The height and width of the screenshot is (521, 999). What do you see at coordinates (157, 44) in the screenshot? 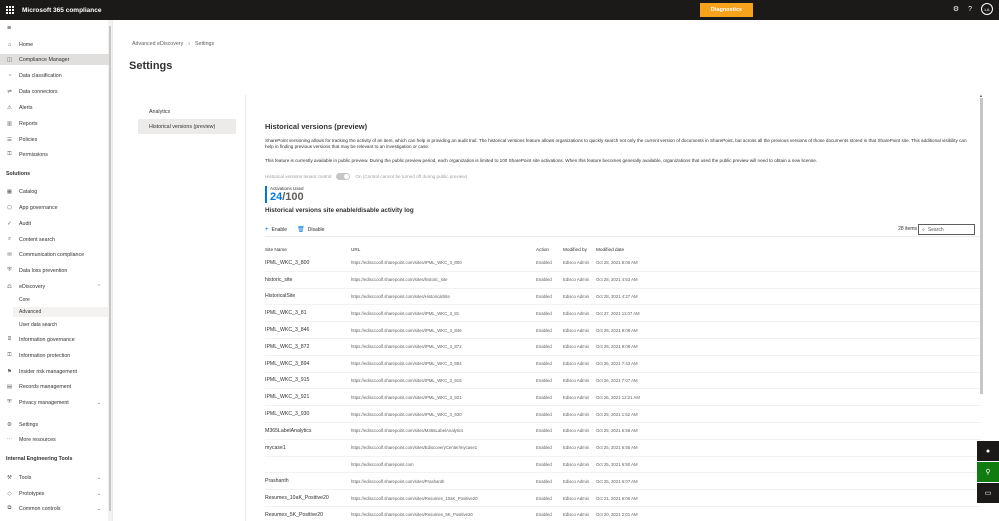
I see `breadcrumb-item-advanced-ediscovery: Advanced eDiscovery` at bounding box center [157, 44].